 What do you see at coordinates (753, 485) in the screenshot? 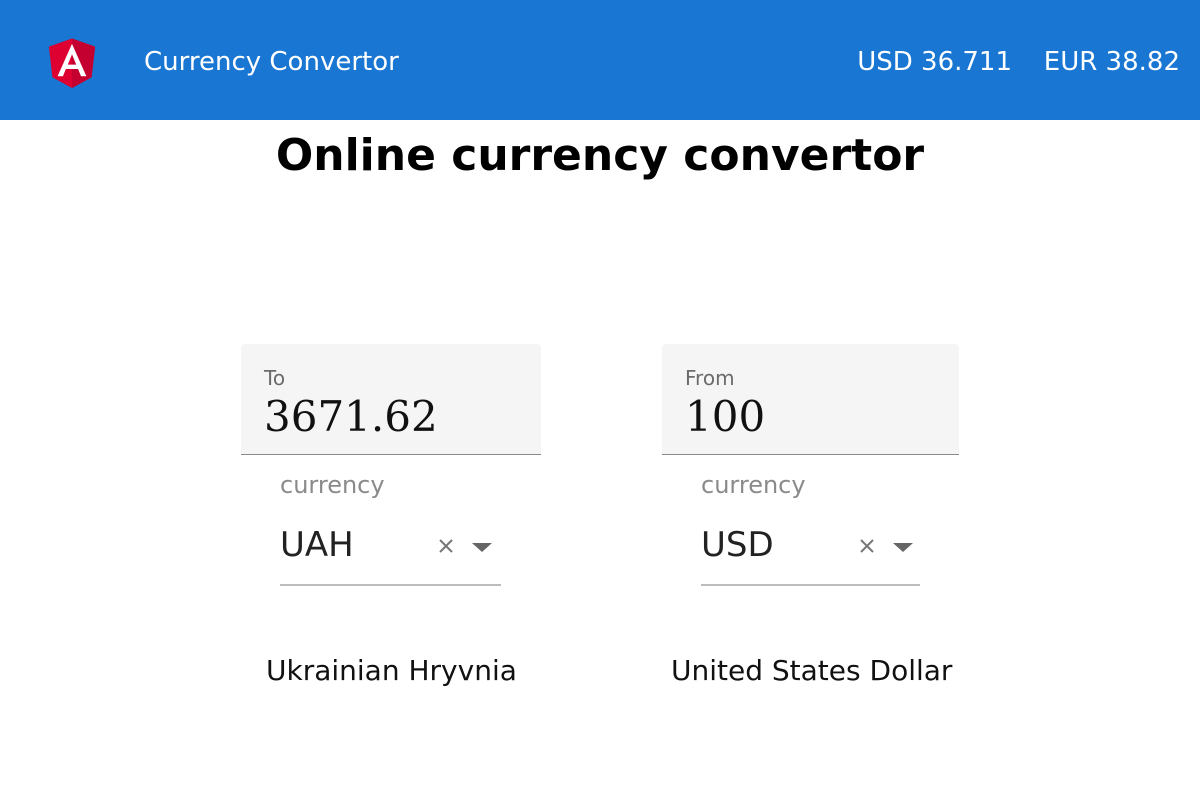
I see `from-currency-label: currency` at bounding box center [753, 485].